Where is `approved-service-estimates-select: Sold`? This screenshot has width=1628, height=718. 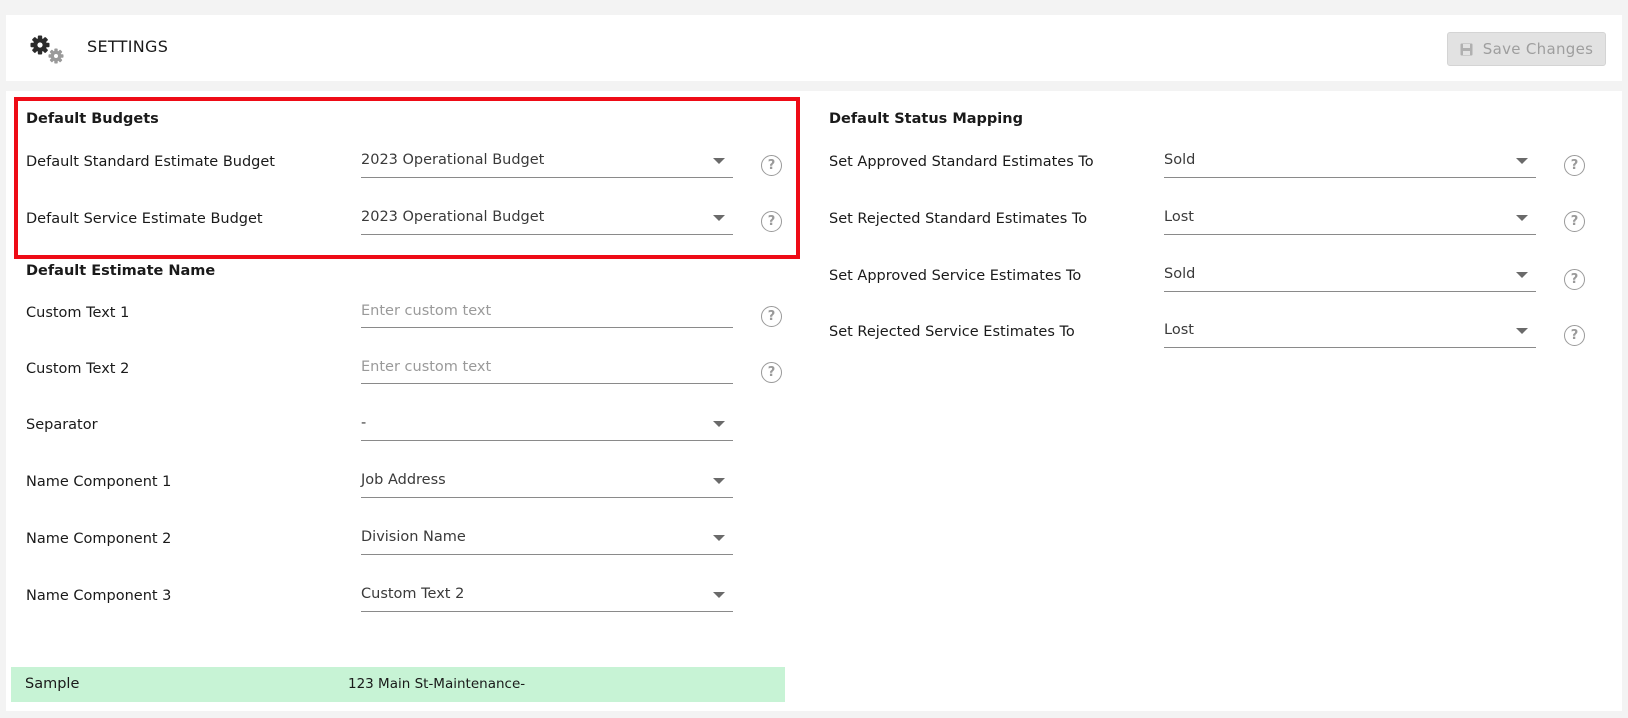
approved-service-estimates-select: Sold is located at coordinates (1350, 275).